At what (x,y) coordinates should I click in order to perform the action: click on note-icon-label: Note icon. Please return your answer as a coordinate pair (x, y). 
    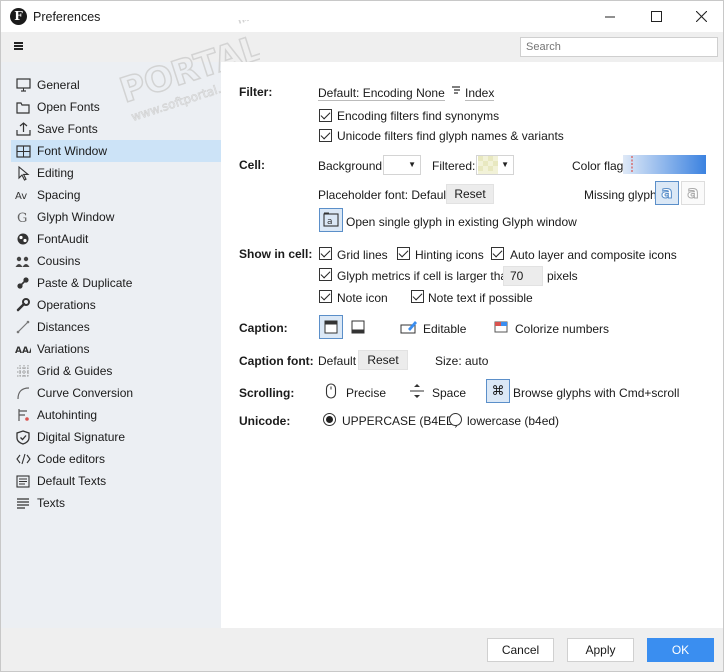
    Looking at the image, I should click on (362, 298).